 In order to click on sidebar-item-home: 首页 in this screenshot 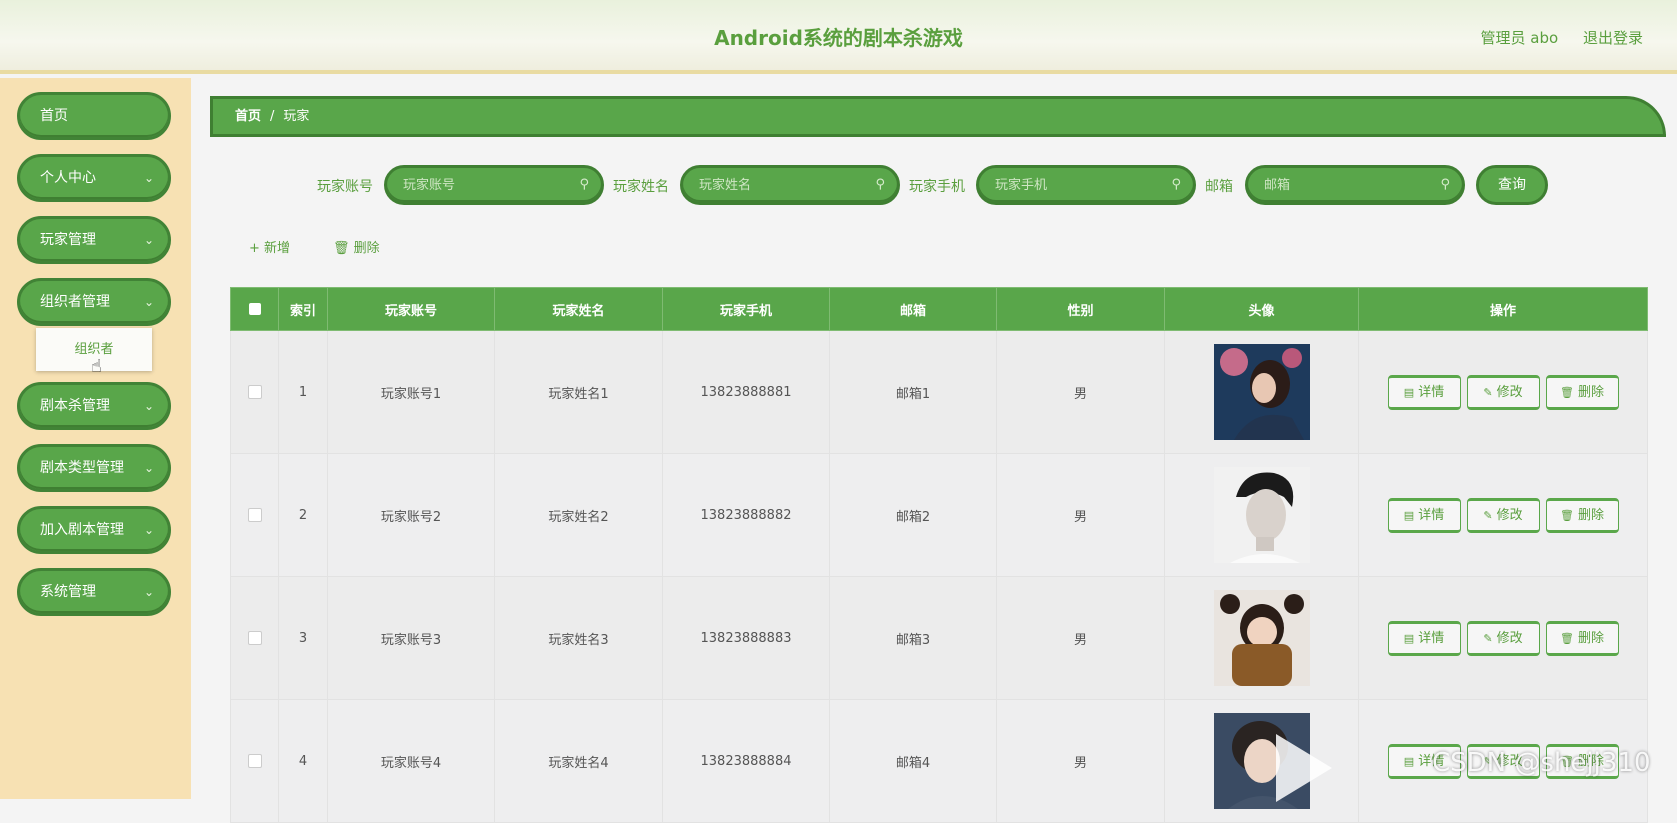, I will do `click(94, 116)`.